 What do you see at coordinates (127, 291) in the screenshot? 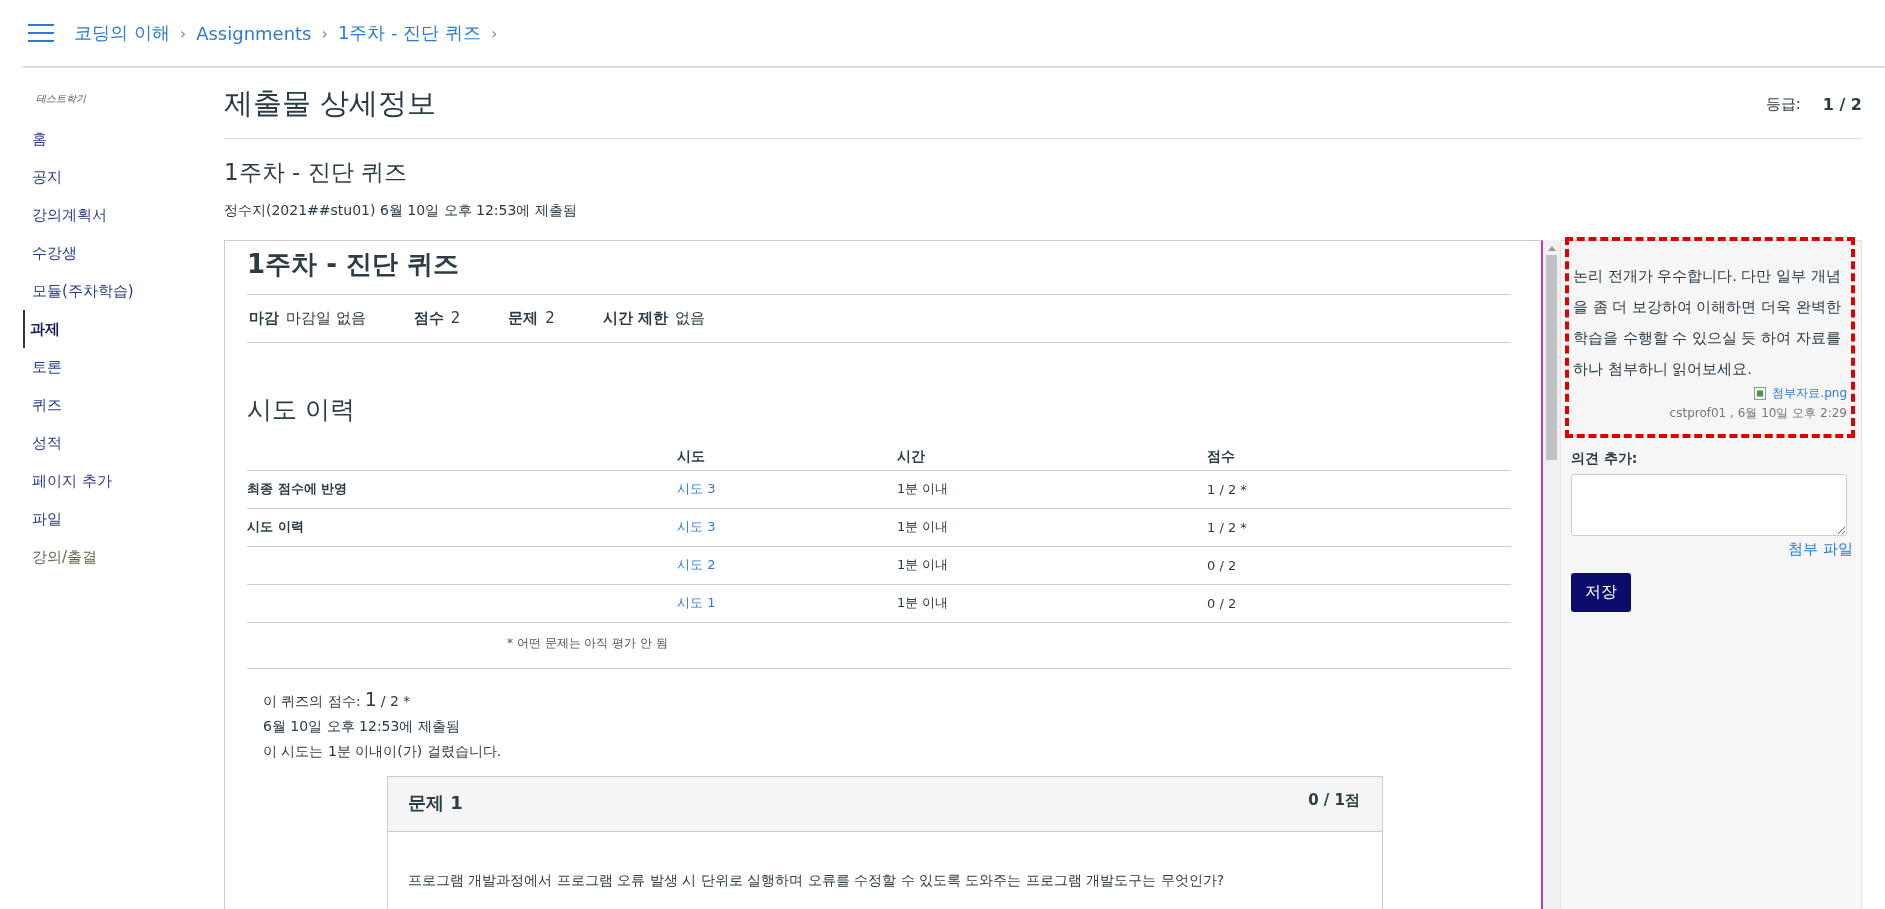
I see `sidebar-item: 모듈(주차학습)` at bounding box center [127, 291].